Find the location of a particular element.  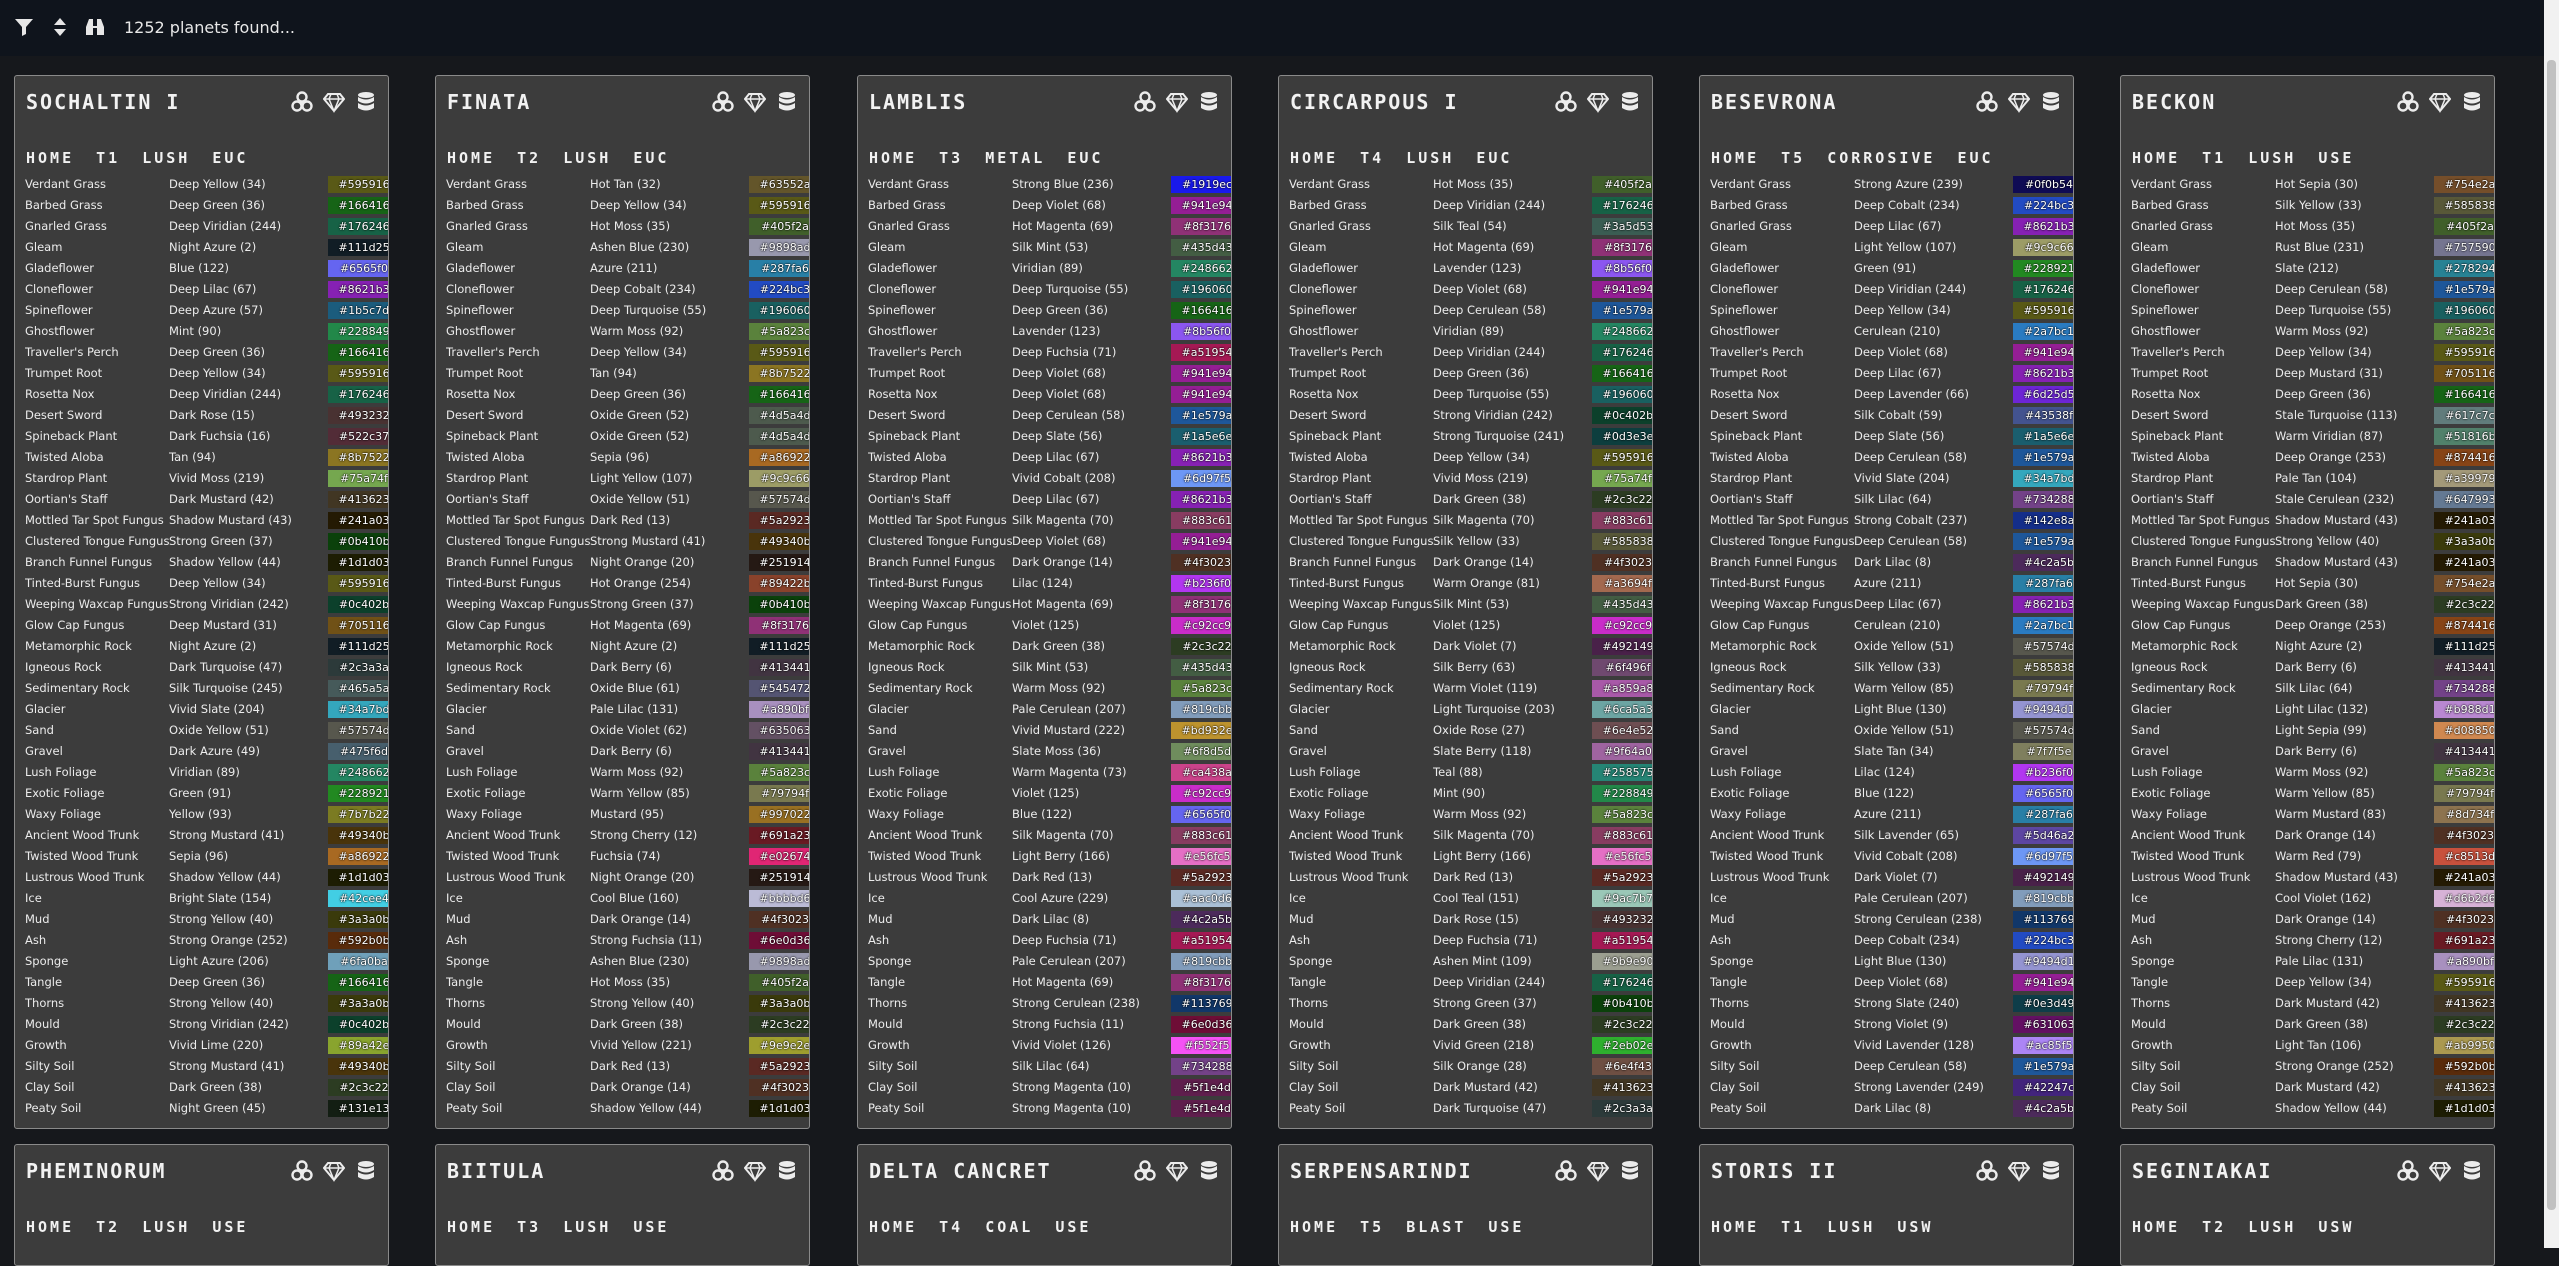

resource-row: Twisted Aloba Sepia (96) #a86922 is located at coordinates (627, 457).